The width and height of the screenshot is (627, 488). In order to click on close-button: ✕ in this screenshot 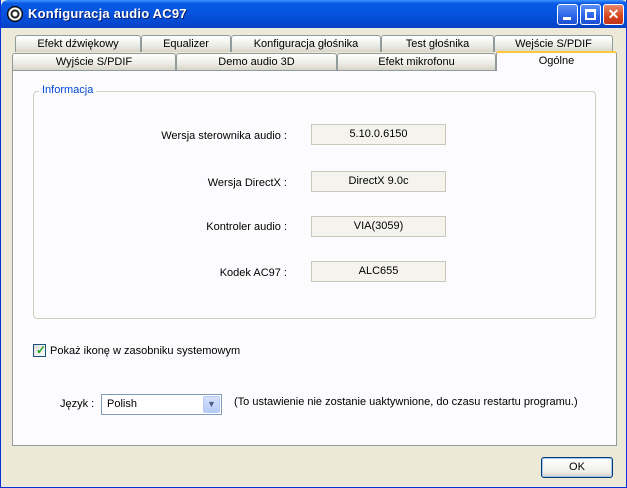, I will do `click(613, 14)`.